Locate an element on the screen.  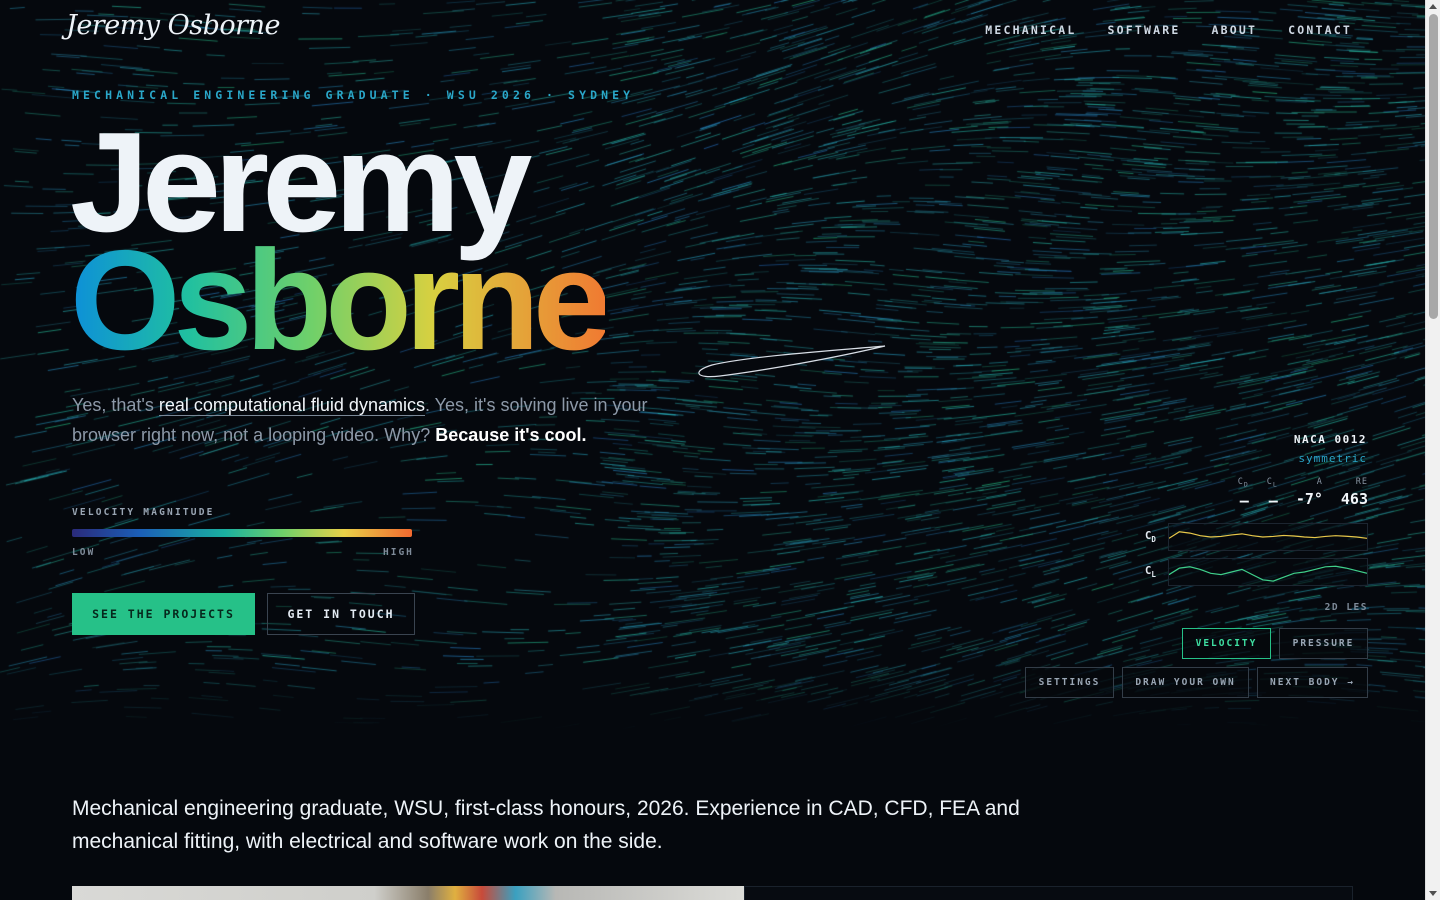
stat-key: RE is located at coordinates (1361, 482).